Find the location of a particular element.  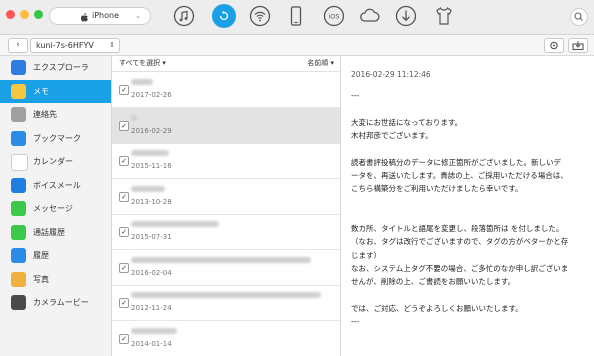

sidebar-item-label: メッセージ is located at coordinates (53, 208).